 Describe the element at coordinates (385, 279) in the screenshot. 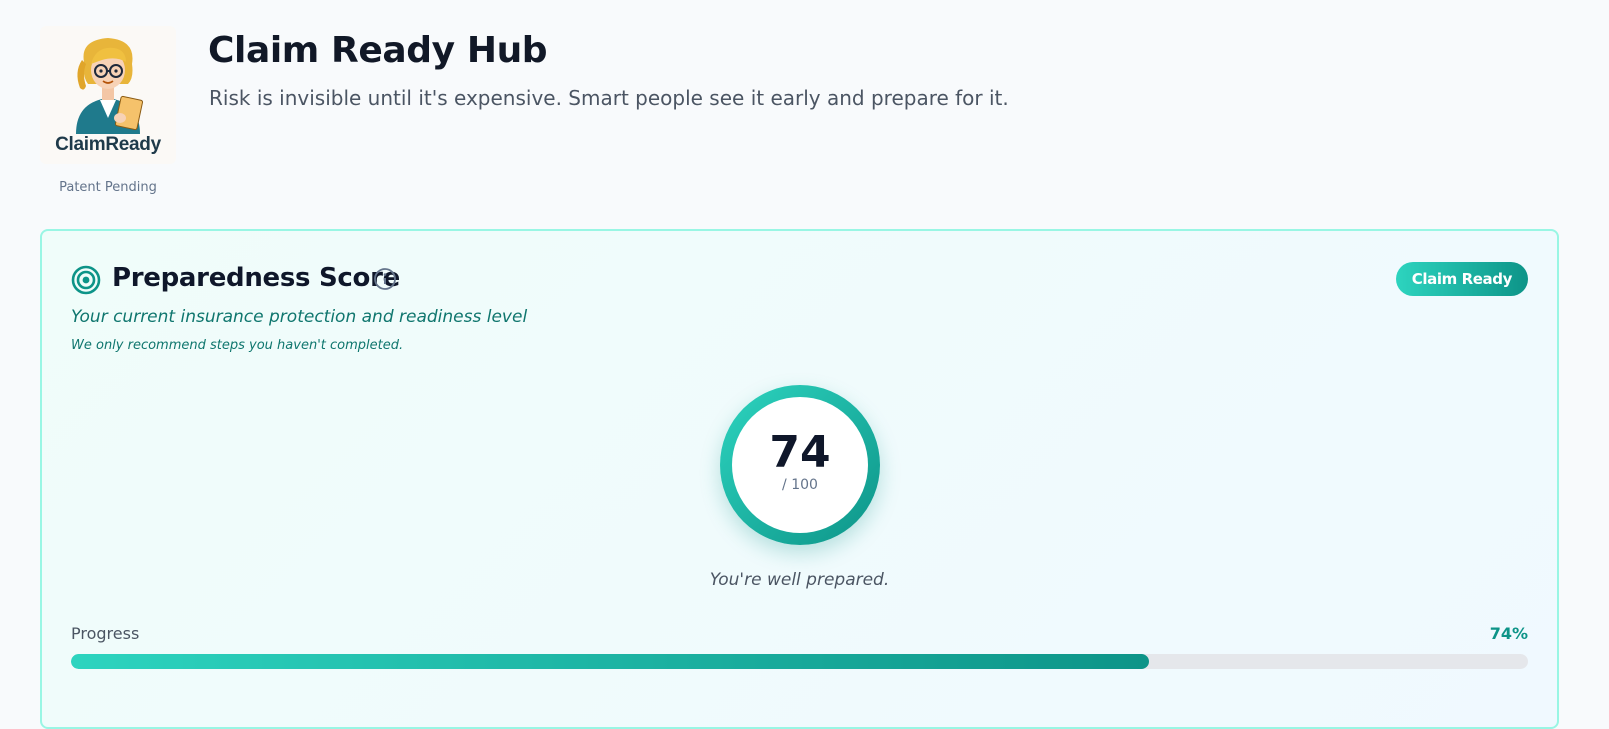

I see `info-icon` at that location.